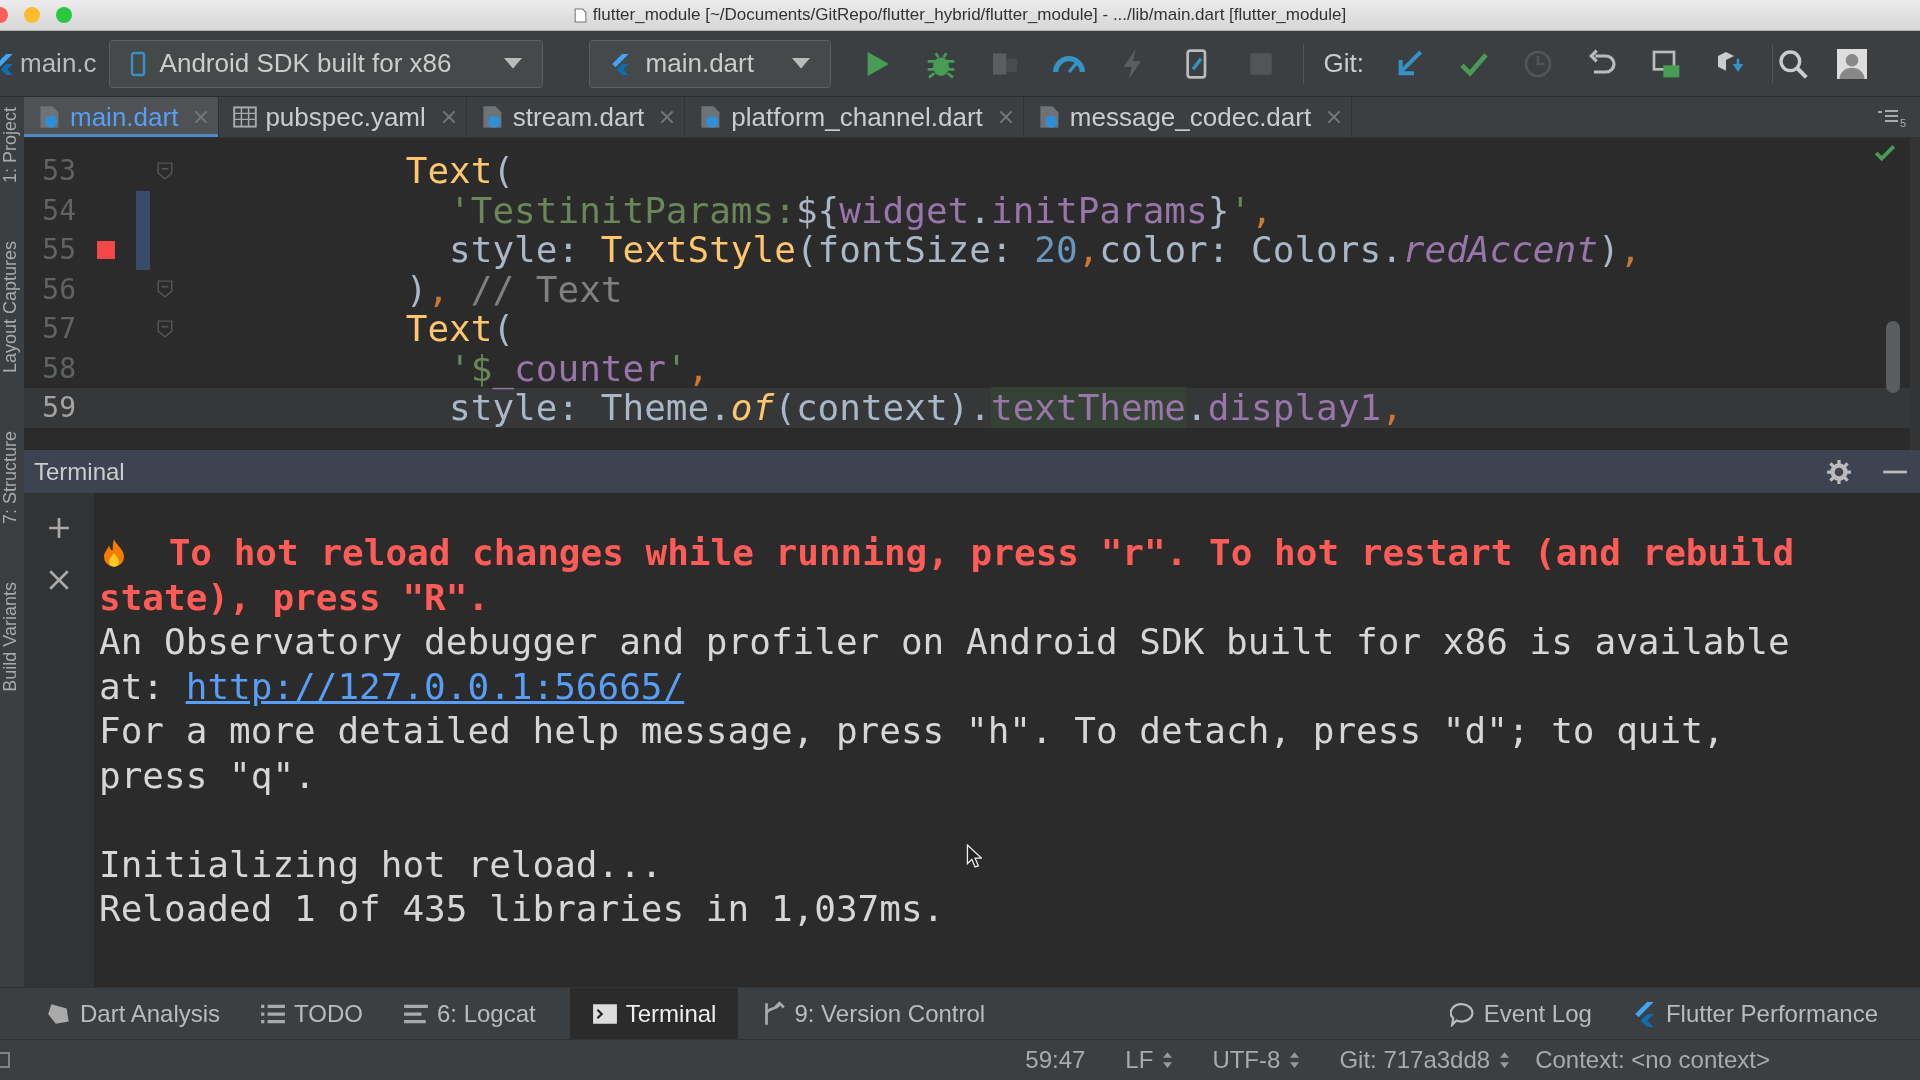 The image size is (1920, 1080). I want to click on terminal-message: To hot reload changes while running, press "r". To hot restart (and rebuild, so click(981, 553).